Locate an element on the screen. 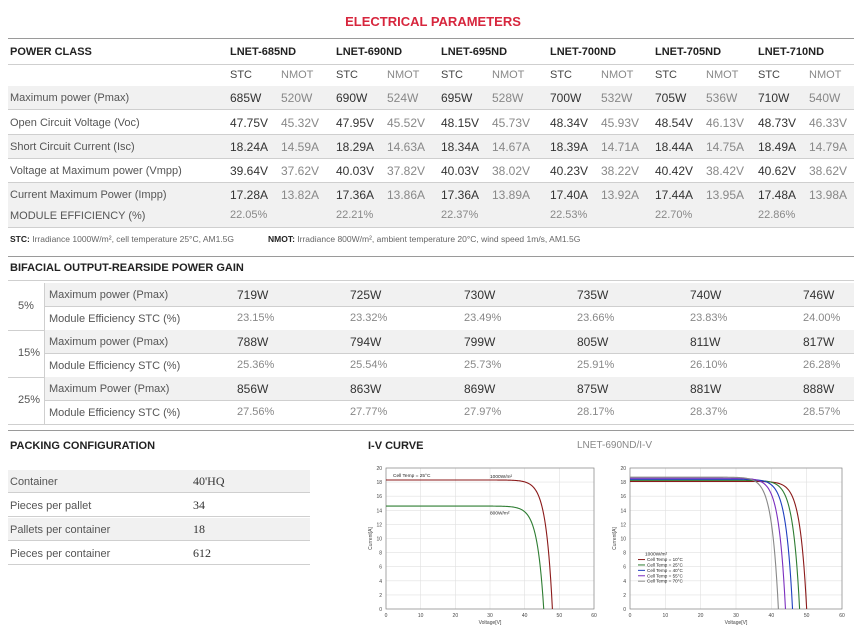  param-value: 536W is located at coordinates (722, 98).